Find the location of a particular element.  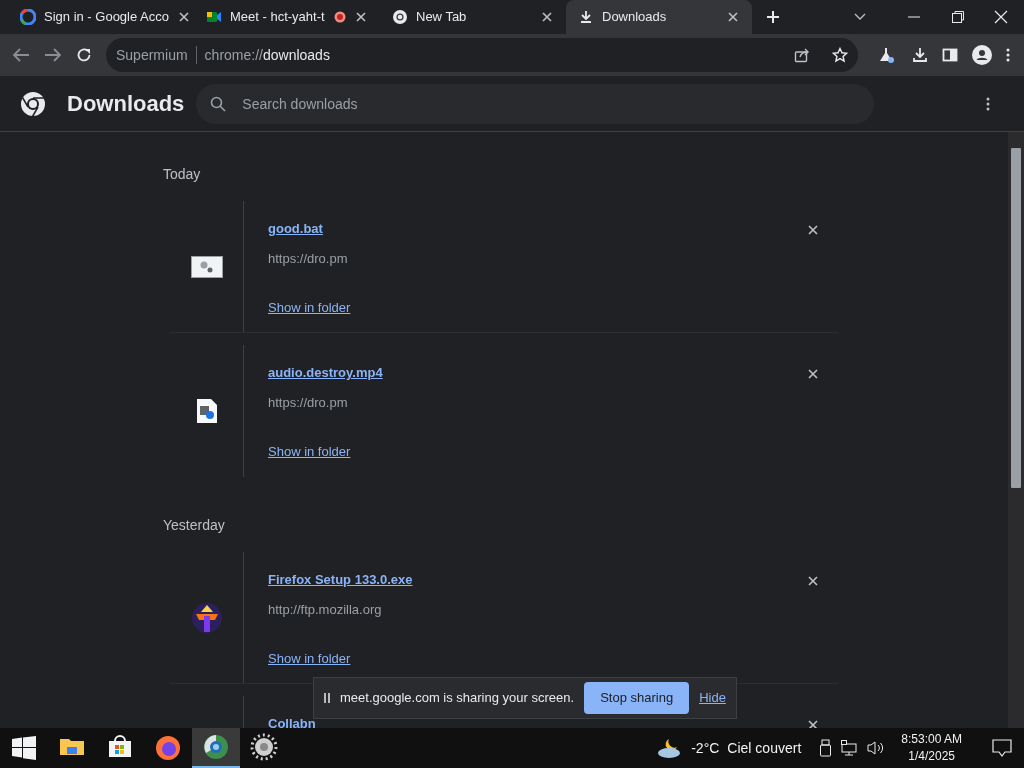

browser-tab: New Tab is located at coordinates (473, 17).